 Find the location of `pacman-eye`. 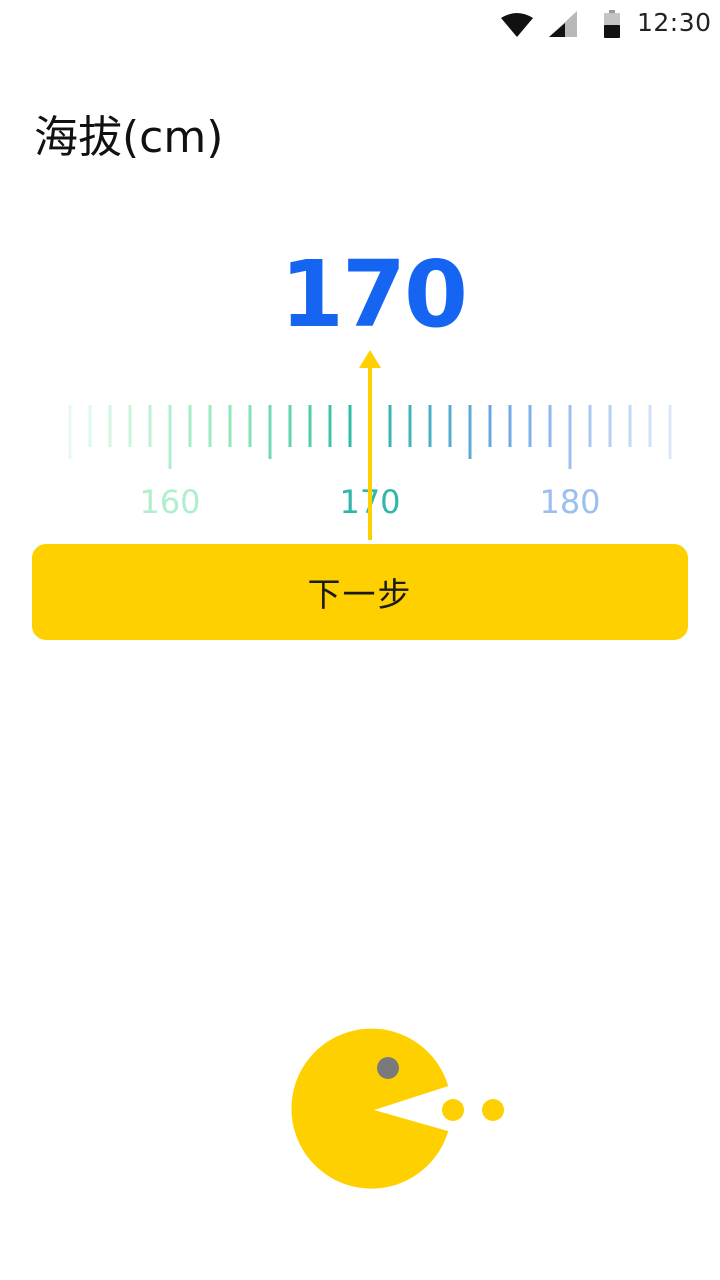

pacman-eye is located at coordinates (388, 1068).